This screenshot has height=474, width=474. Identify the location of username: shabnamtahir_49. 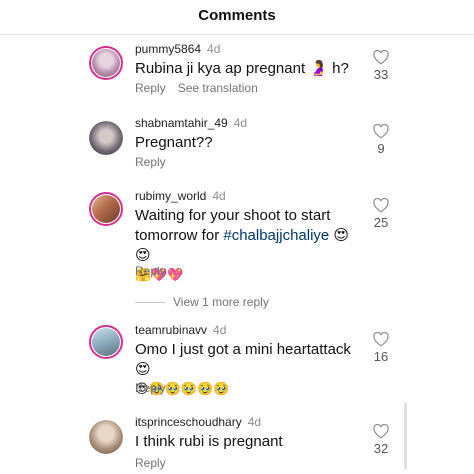
(181, 123).